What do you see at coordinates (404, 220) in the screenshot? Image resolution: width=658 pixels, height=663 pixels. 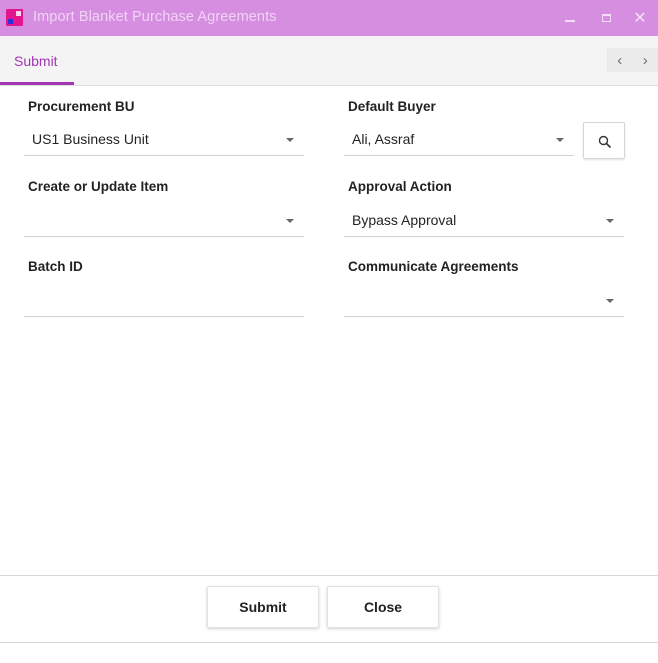 I see `approval-action-value: Bypass Approval` at bounding box center [404, 220].